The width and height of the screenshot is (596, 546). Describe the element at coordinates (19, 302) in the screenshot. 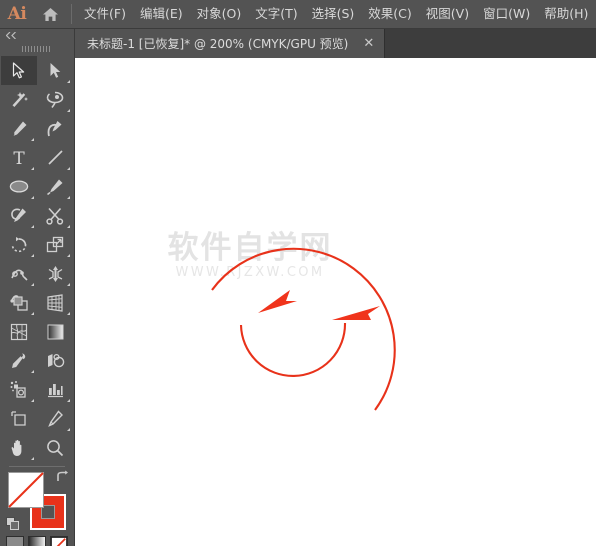

I see `shape-builder-tool` at that location.